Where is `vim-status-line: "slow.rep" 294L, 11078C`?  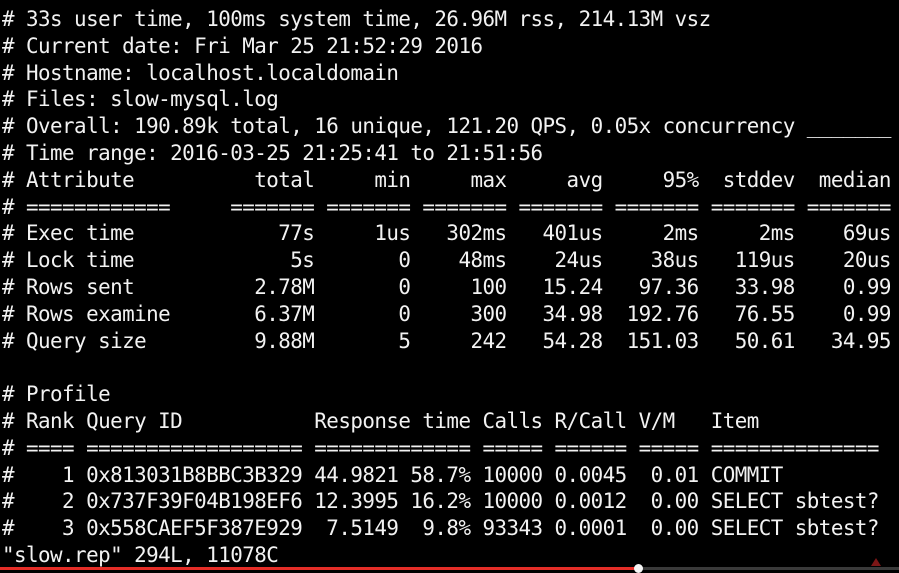 vim-status-line: "slow.rep" 294L, 11078C is located at coordinates (140, 554).